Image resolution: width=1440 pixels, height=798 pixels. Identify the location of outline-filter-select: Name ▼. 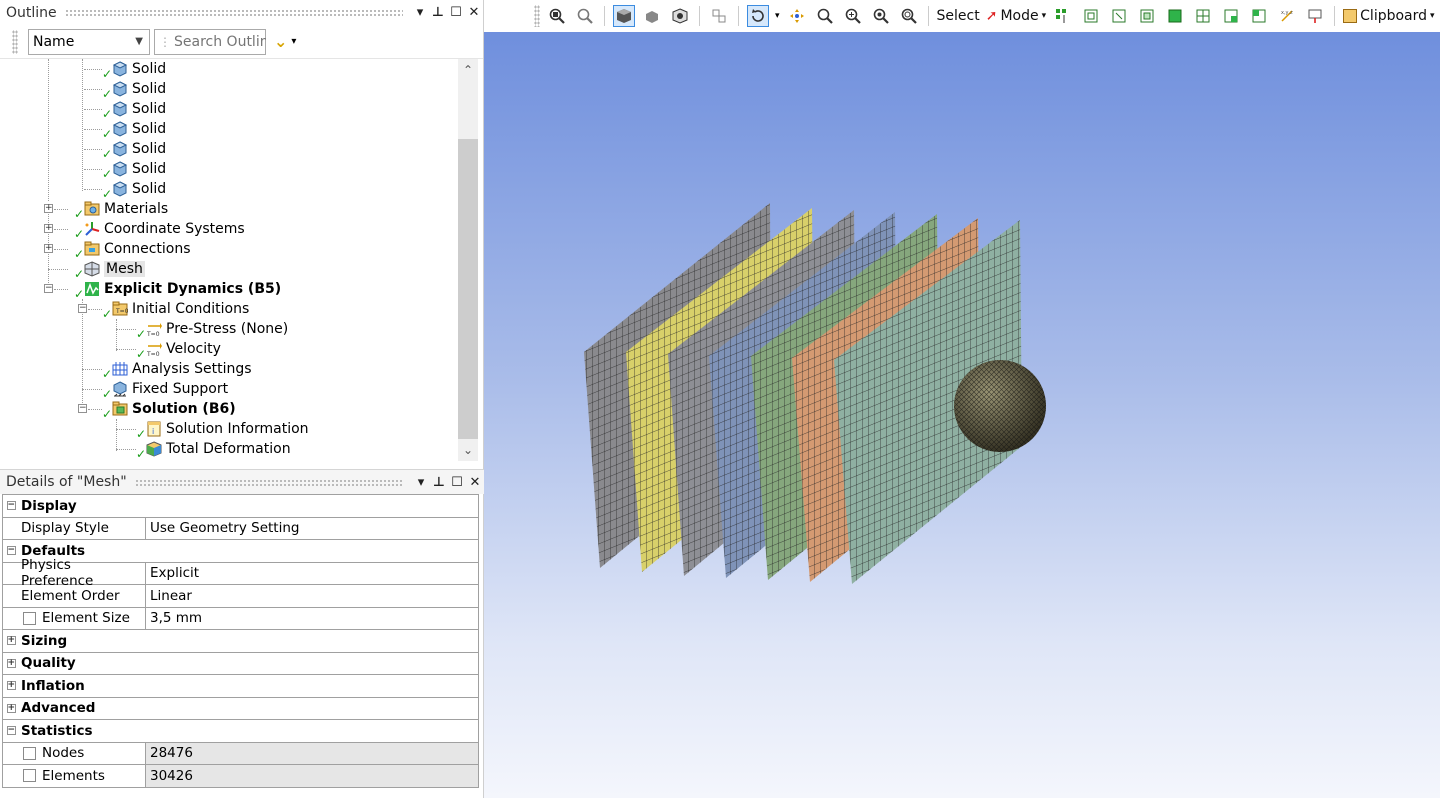
(89, 41).